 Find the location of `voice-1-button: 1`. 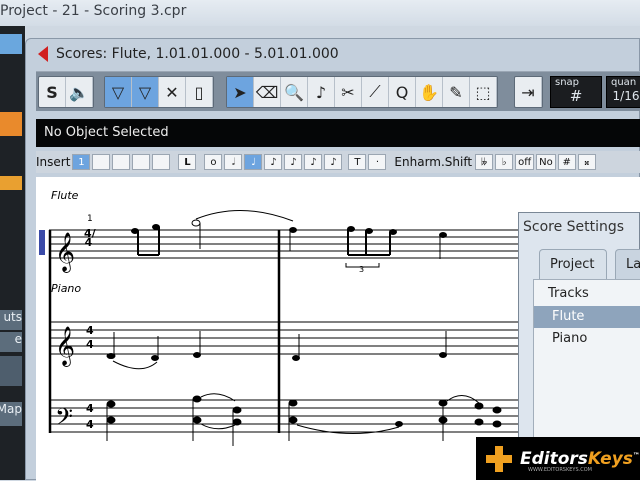

voice-1-button: 1 is located at coordinates (81, 162).